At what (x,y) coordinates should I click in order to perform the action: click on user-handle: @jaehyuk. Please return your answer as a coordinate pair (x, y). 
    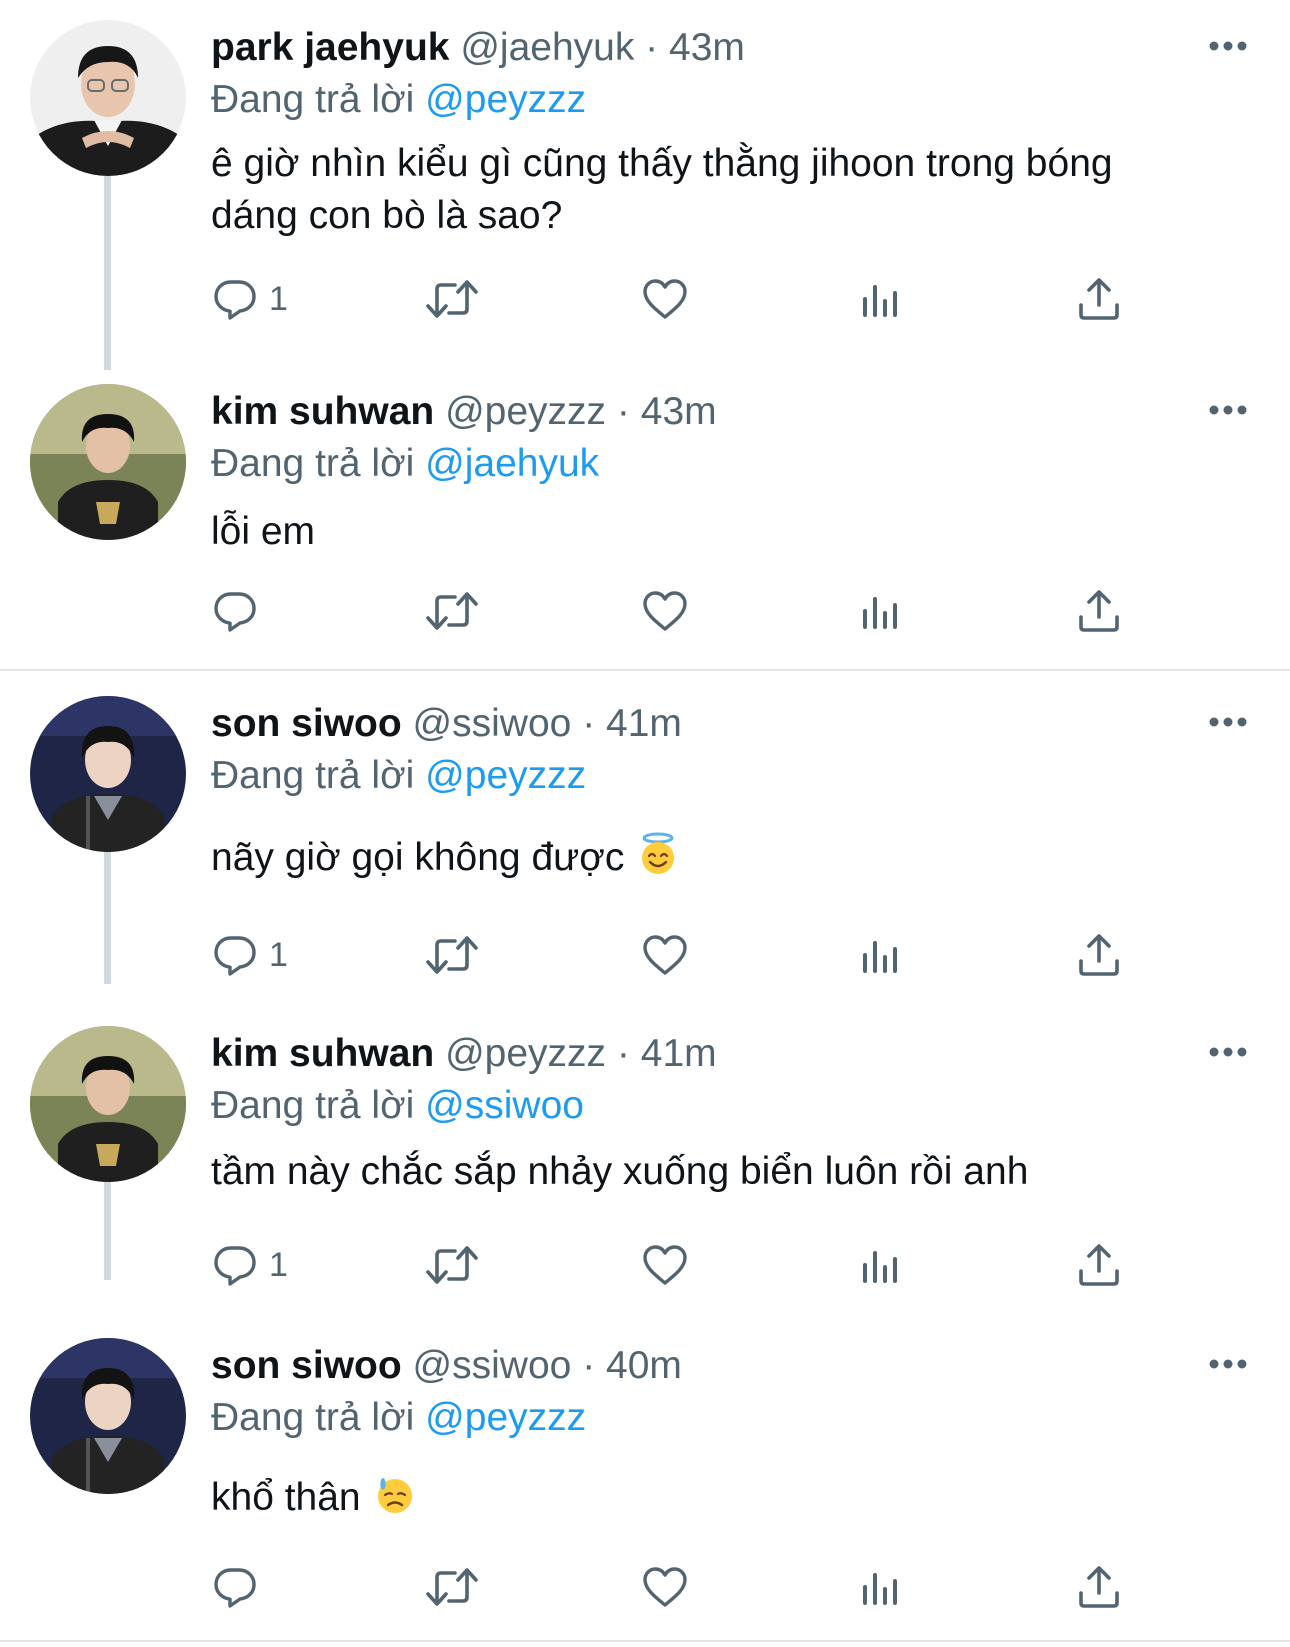
    Looking at the image, I should click on (547, 47).